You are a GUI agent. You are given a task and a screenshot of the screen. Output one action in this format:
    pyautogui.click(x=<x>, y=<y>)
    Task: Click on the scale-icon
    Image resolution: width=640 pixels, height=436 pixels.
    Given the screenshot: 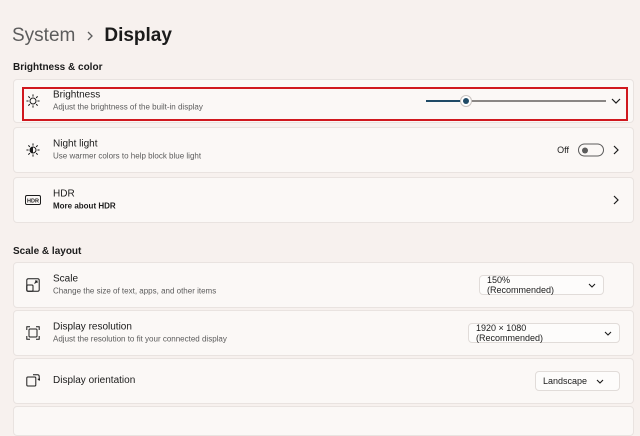 What is the action you would take?
    pyautogui.click(x=33, y=285)
    